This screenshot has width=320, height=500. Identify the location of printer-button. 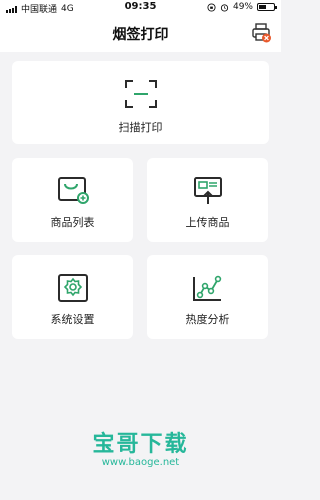
(262, 33).